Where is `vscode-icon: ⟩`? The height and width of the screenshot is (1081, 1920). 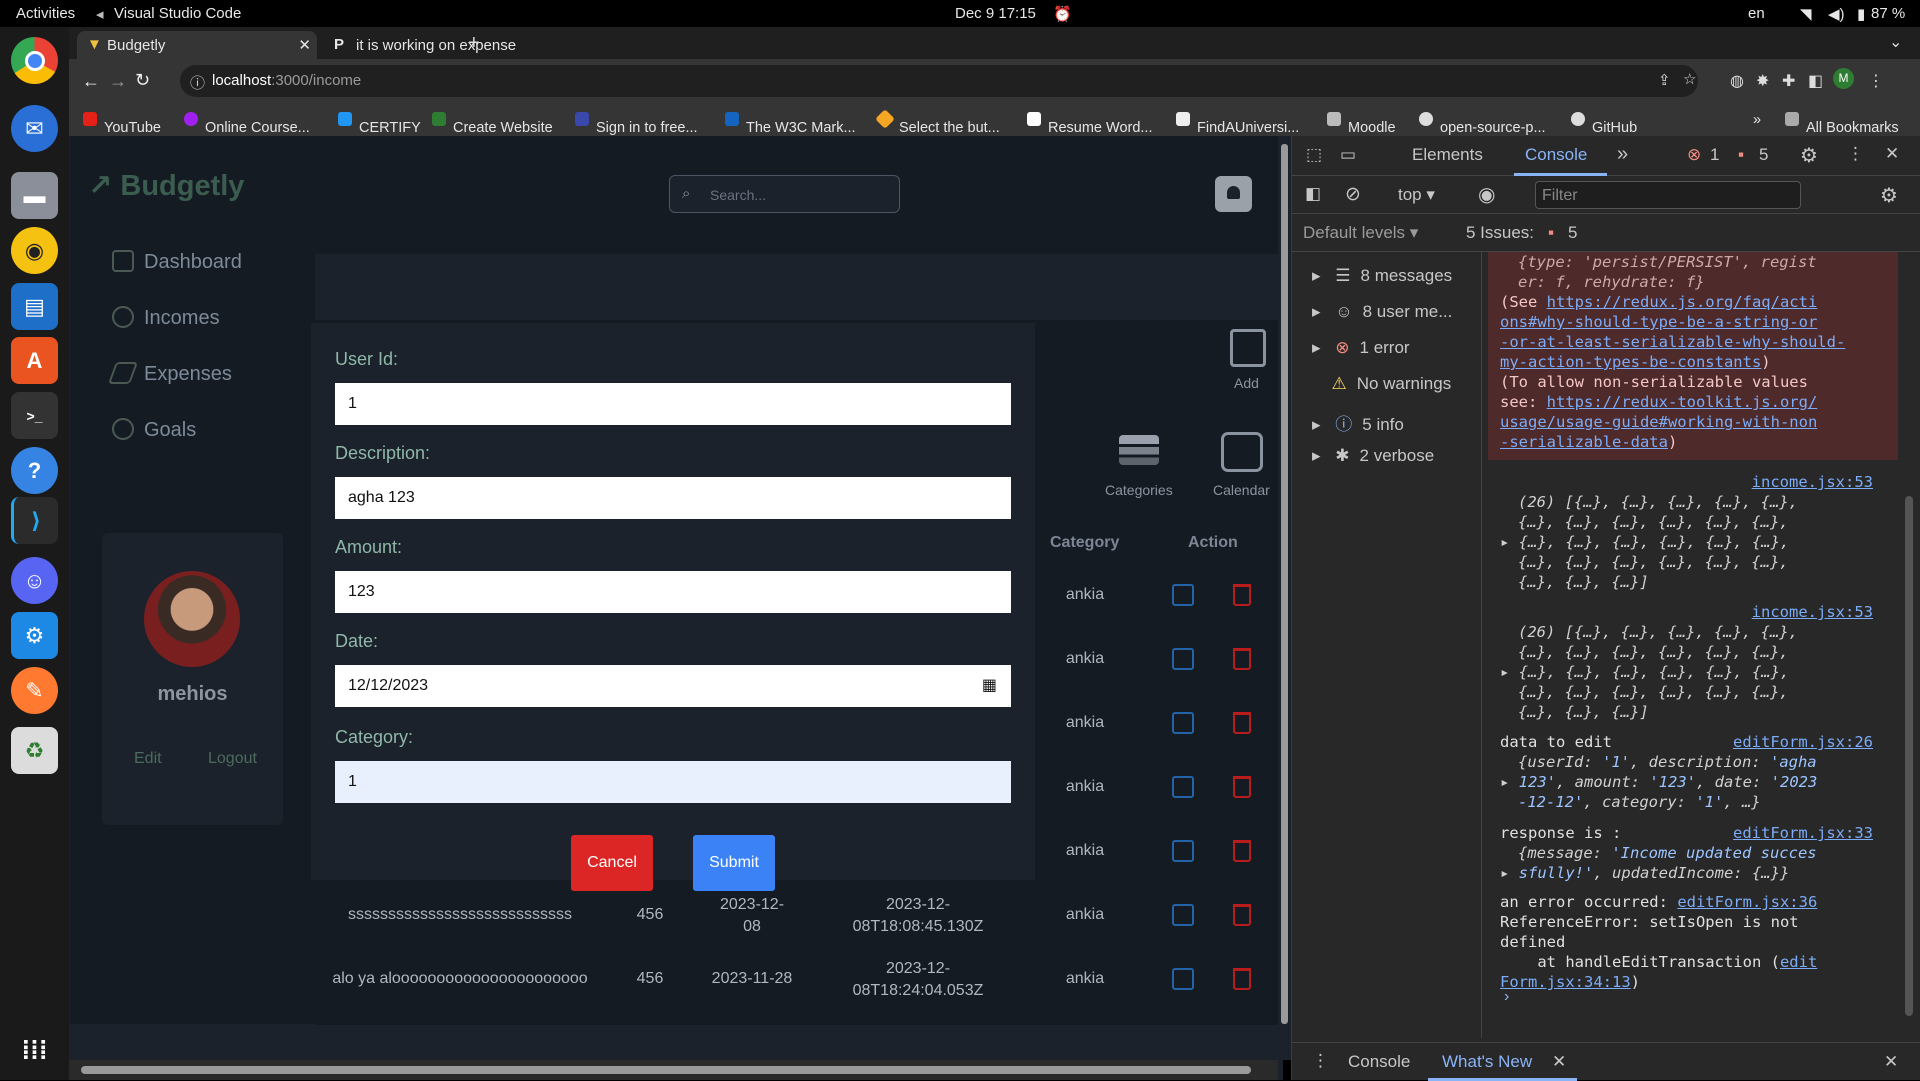 vscode-icon: ⟩ is located at coordinates (34, 520).